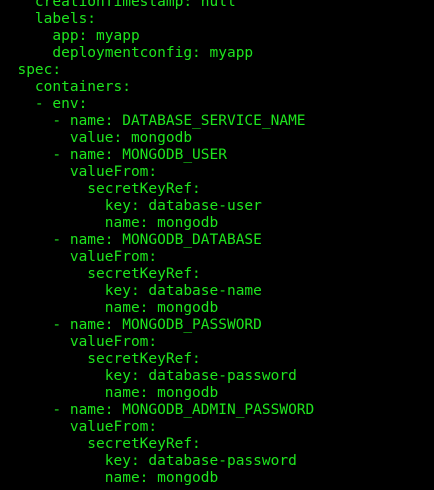 The height and width of the screenshot is (490, 434). Describe the element at coordinates (118, 5) in the screenshot. I see `terminal-line: creationTimestamp: null` at that location.